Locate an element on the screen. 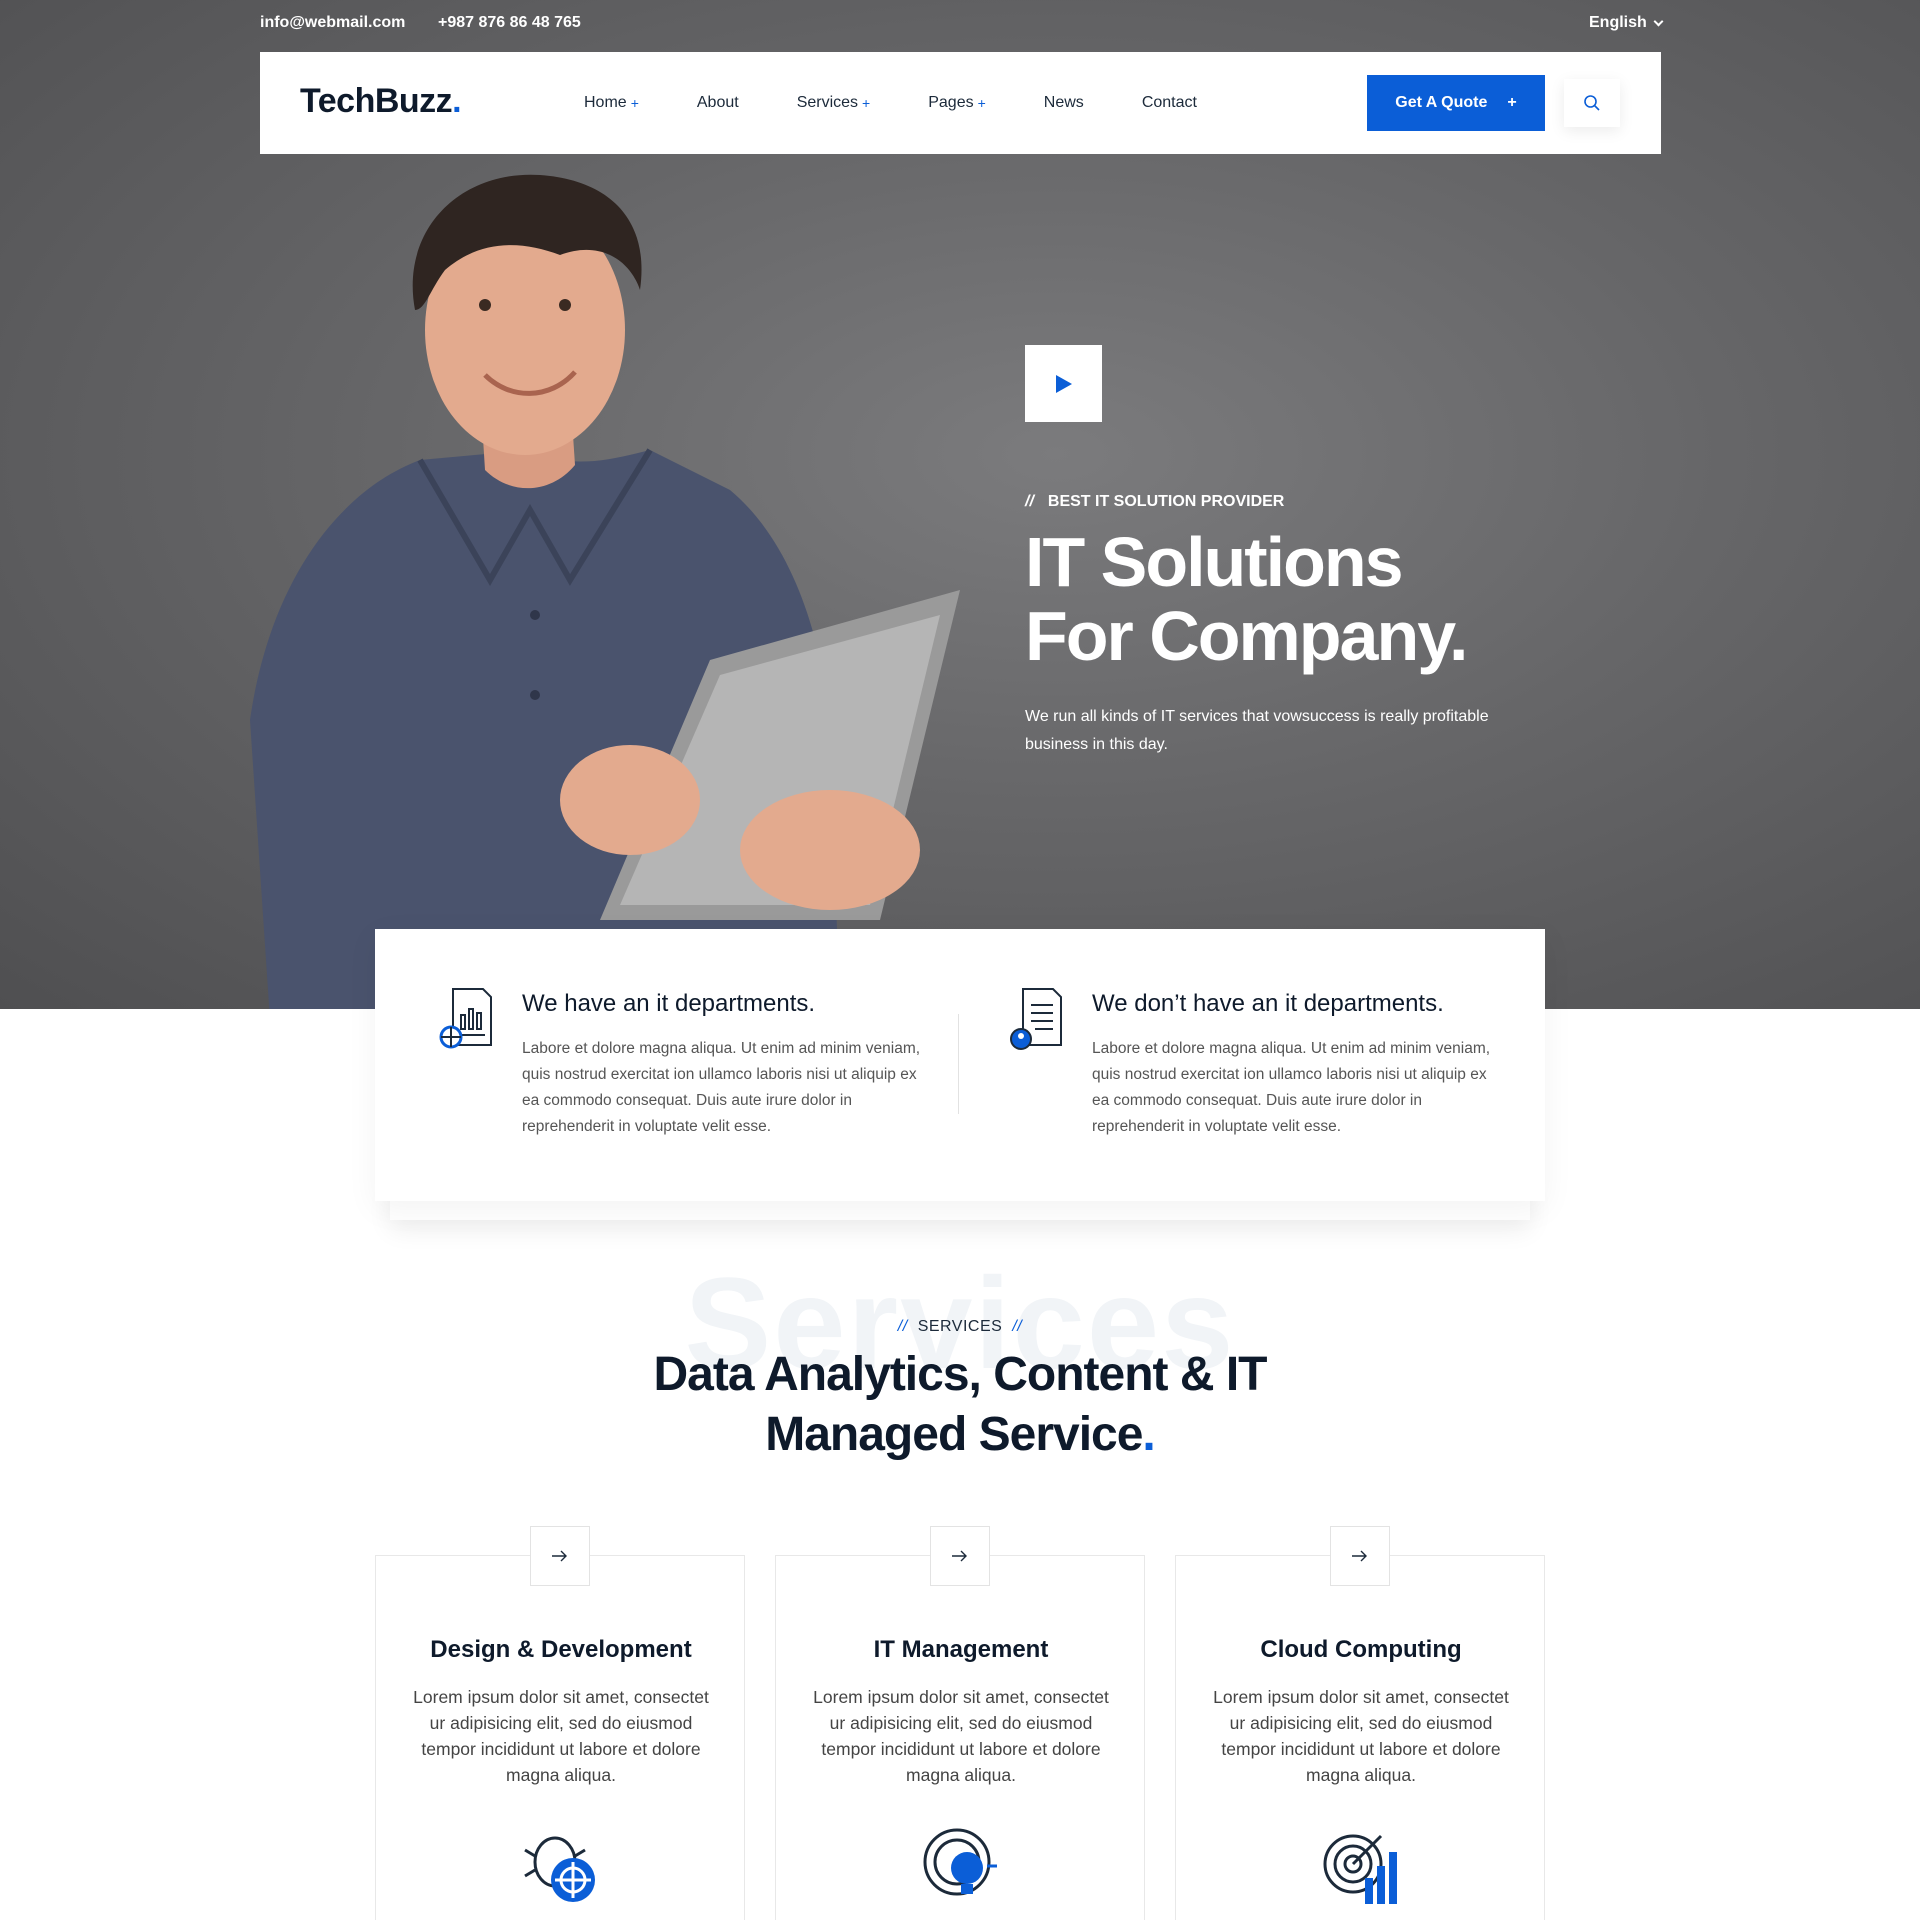 The width and height of the screenshot is (1920, 1920). nav-item-pages: Pages + is located at coordinates (957, 103).